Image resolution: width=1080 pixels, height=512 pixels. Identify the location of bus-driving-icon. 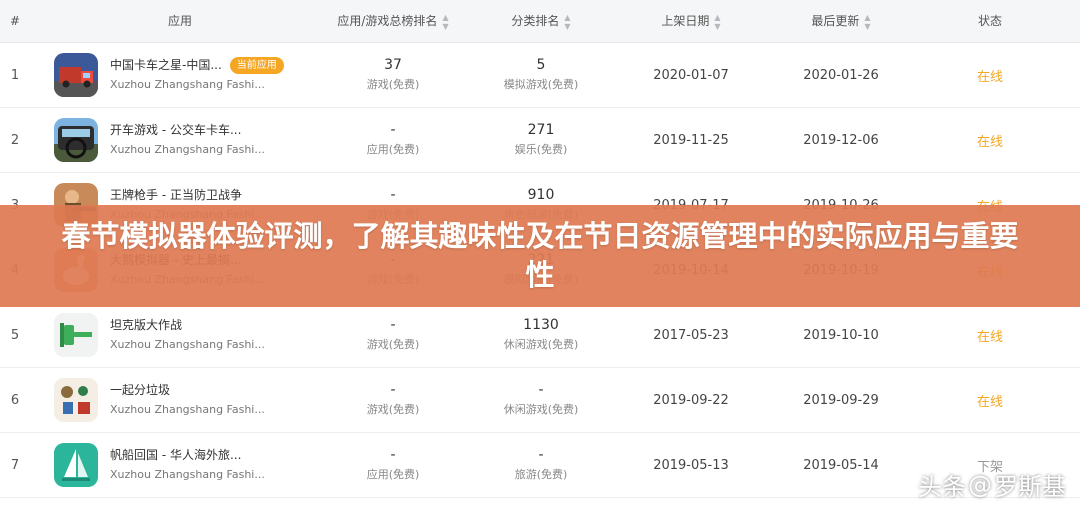
(76, 140).